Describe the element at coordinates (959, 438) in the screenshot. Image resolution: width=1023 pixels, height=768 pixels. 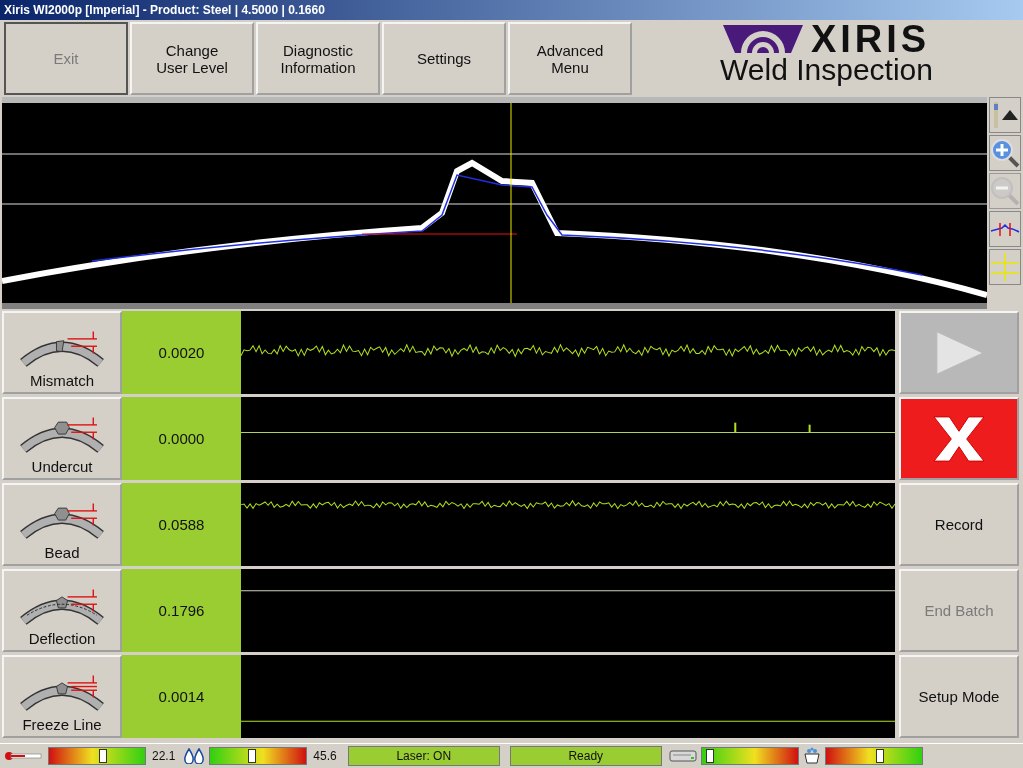
I see `reject-button` at that location.